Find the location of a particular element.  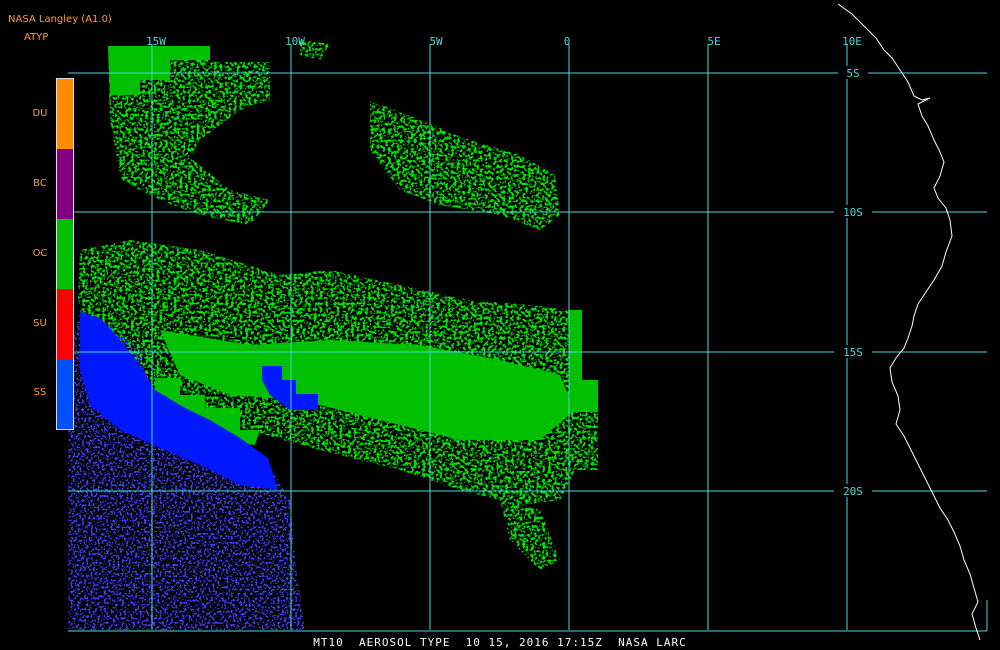

legend-swatch-du is located at coordinates (65, 114).